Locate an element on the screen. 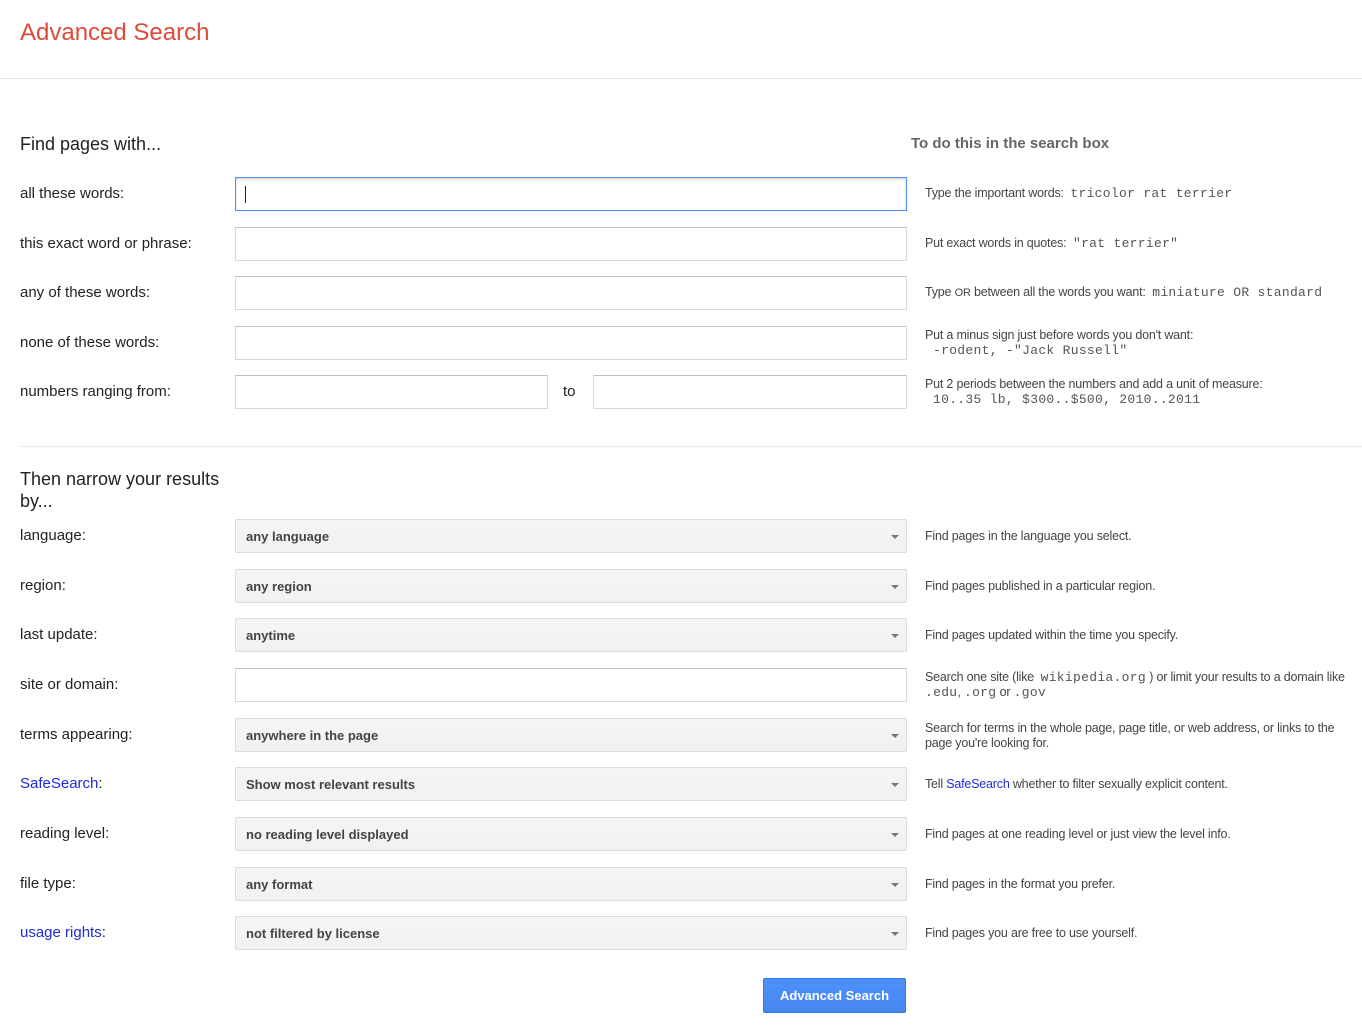  to-label: to is located at coordinates (569, 391).